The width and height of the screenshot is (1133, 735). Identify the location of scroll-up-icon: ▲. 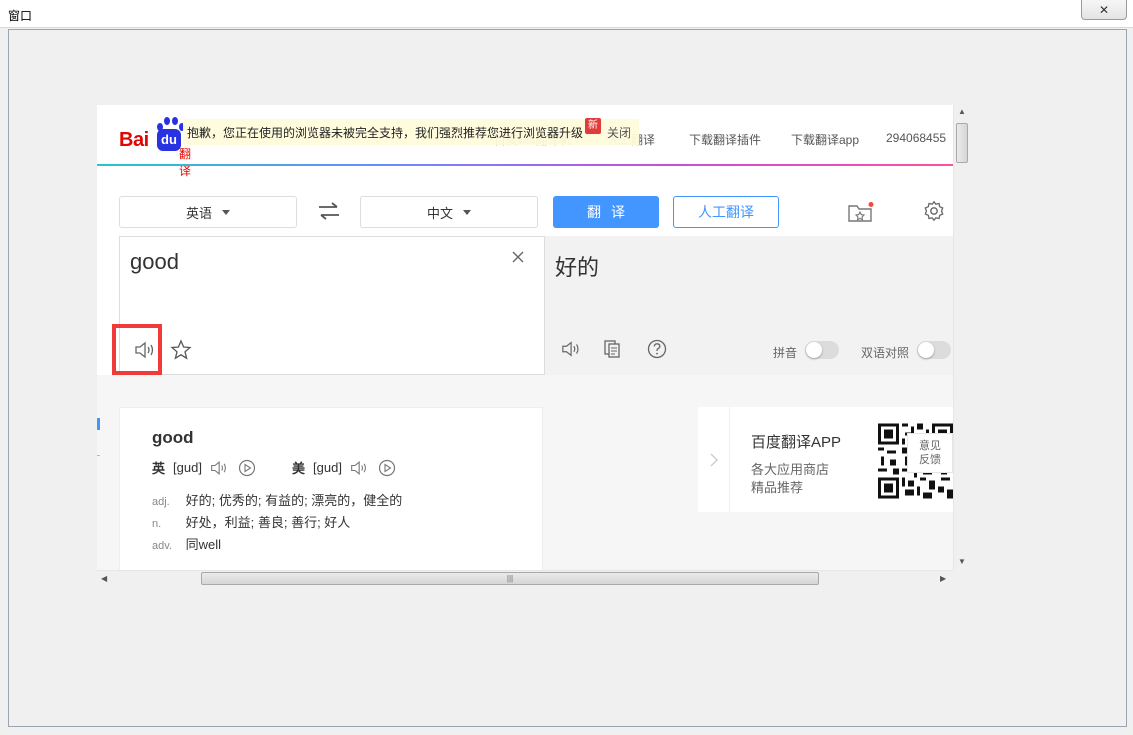
(962, 111).